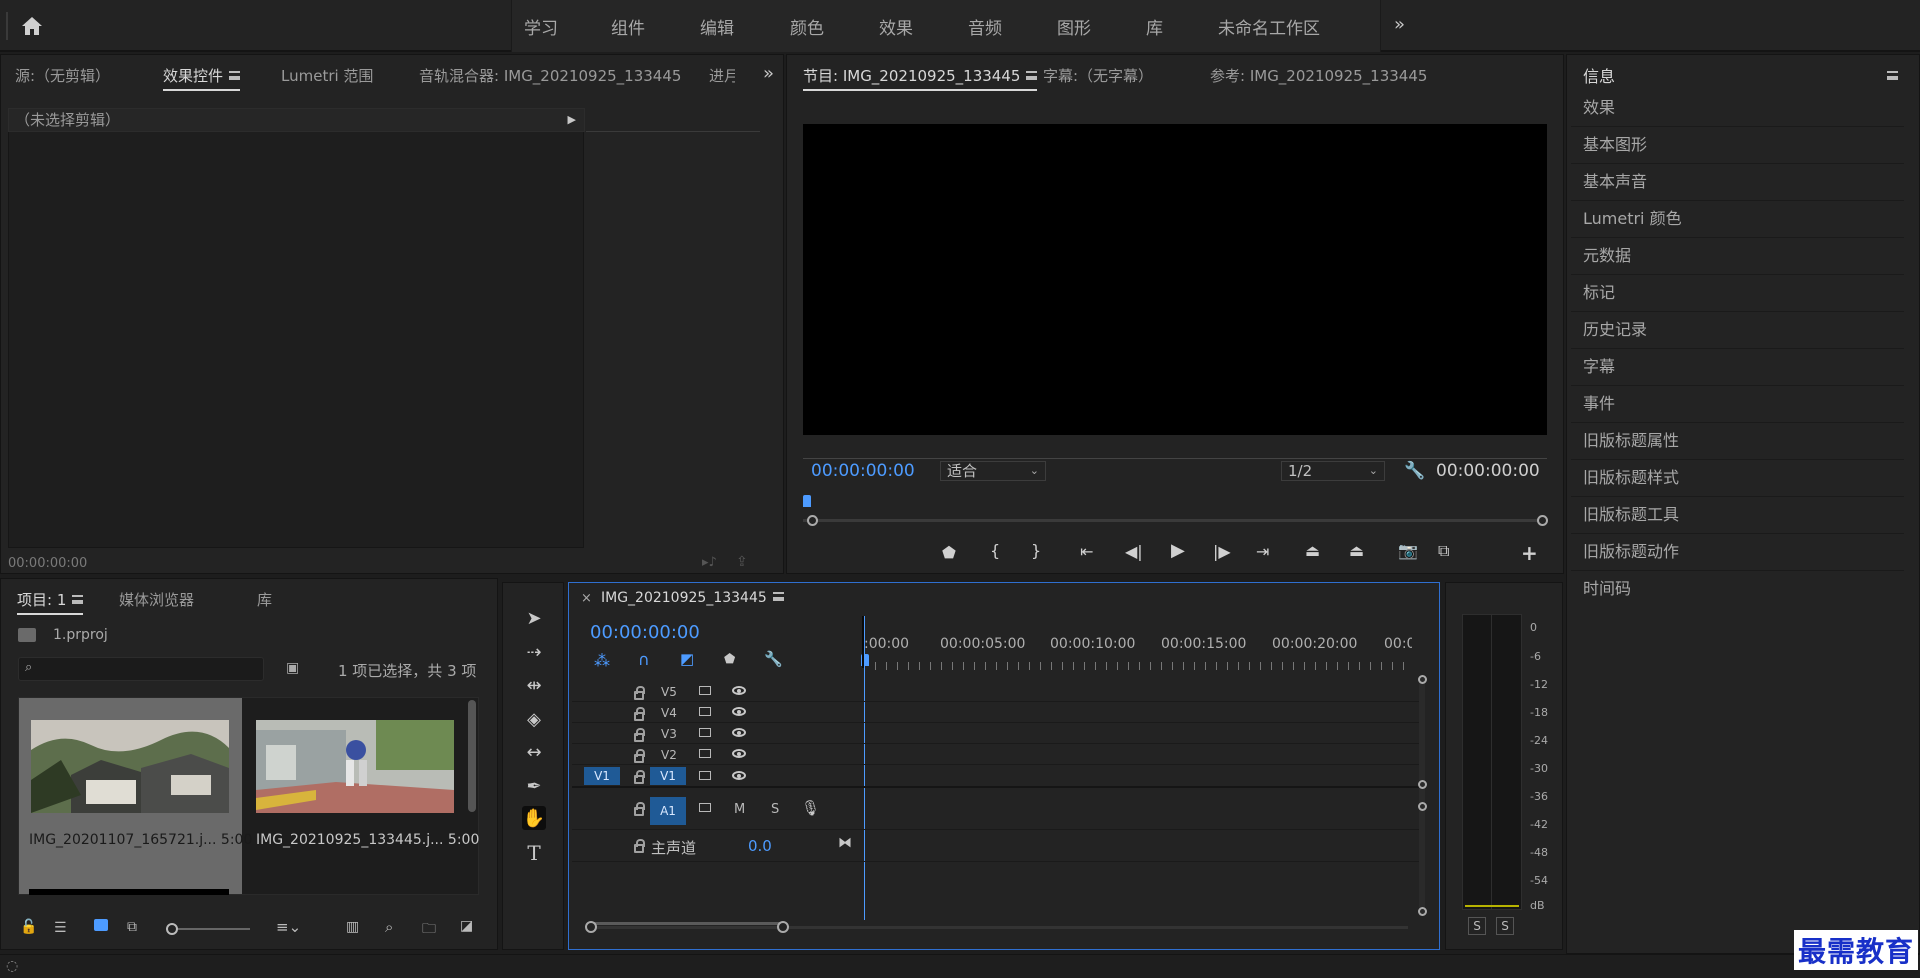 This screenshot has width=1920, height=978. Describe the element at coordinates (1737, 552) in the screenshot. I see `info-item-legacy-title-actions: 旧版标题动作` at that location.